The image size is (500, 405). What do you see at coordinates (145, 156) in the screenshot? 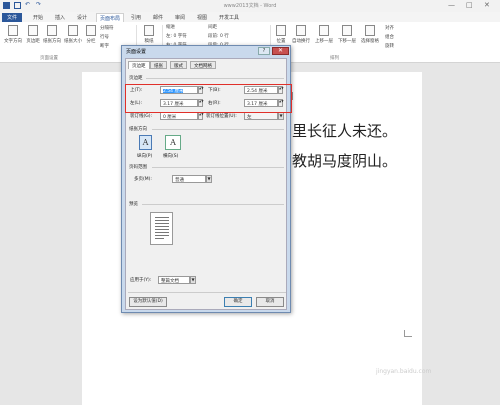
I see `portrait-label: 纵向(P)` at bounding box center [145, 156].